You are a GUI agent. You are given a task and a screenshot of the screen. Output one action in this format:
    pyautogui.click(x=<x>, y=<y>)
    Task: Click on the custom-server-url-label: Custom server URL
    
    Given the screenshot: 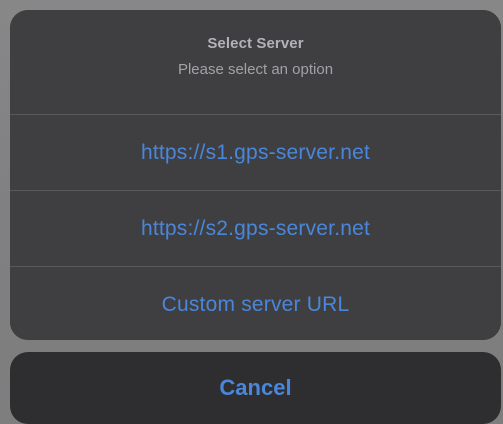 What is the action you would take?
    pyautogui.click(x=255, y=304)
    